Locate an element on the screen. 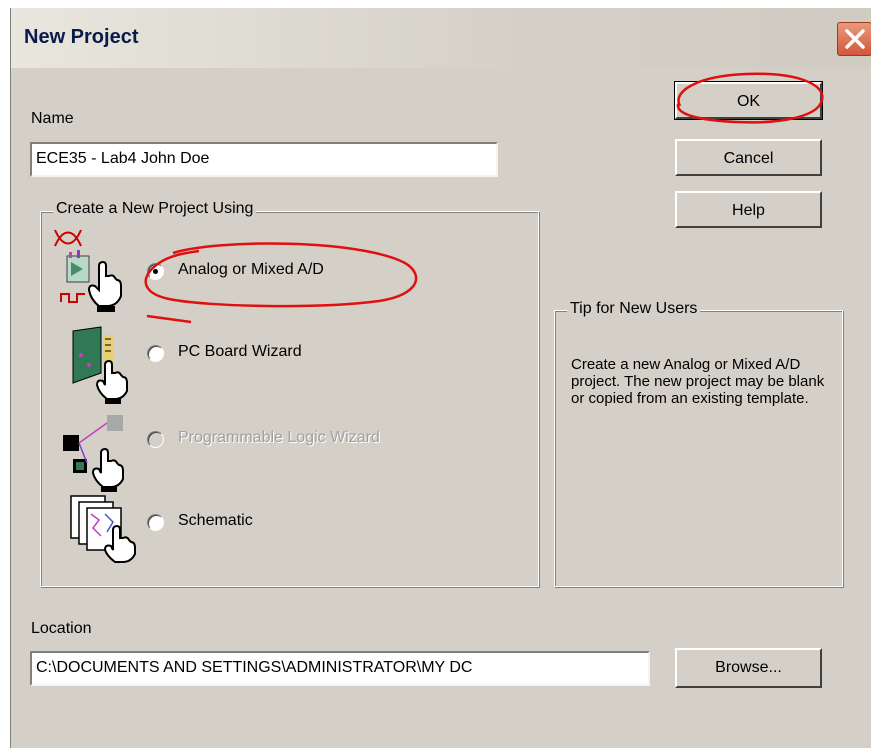  pc-board-option-label: PC Board Wizard is located at coordinates (240, 352).